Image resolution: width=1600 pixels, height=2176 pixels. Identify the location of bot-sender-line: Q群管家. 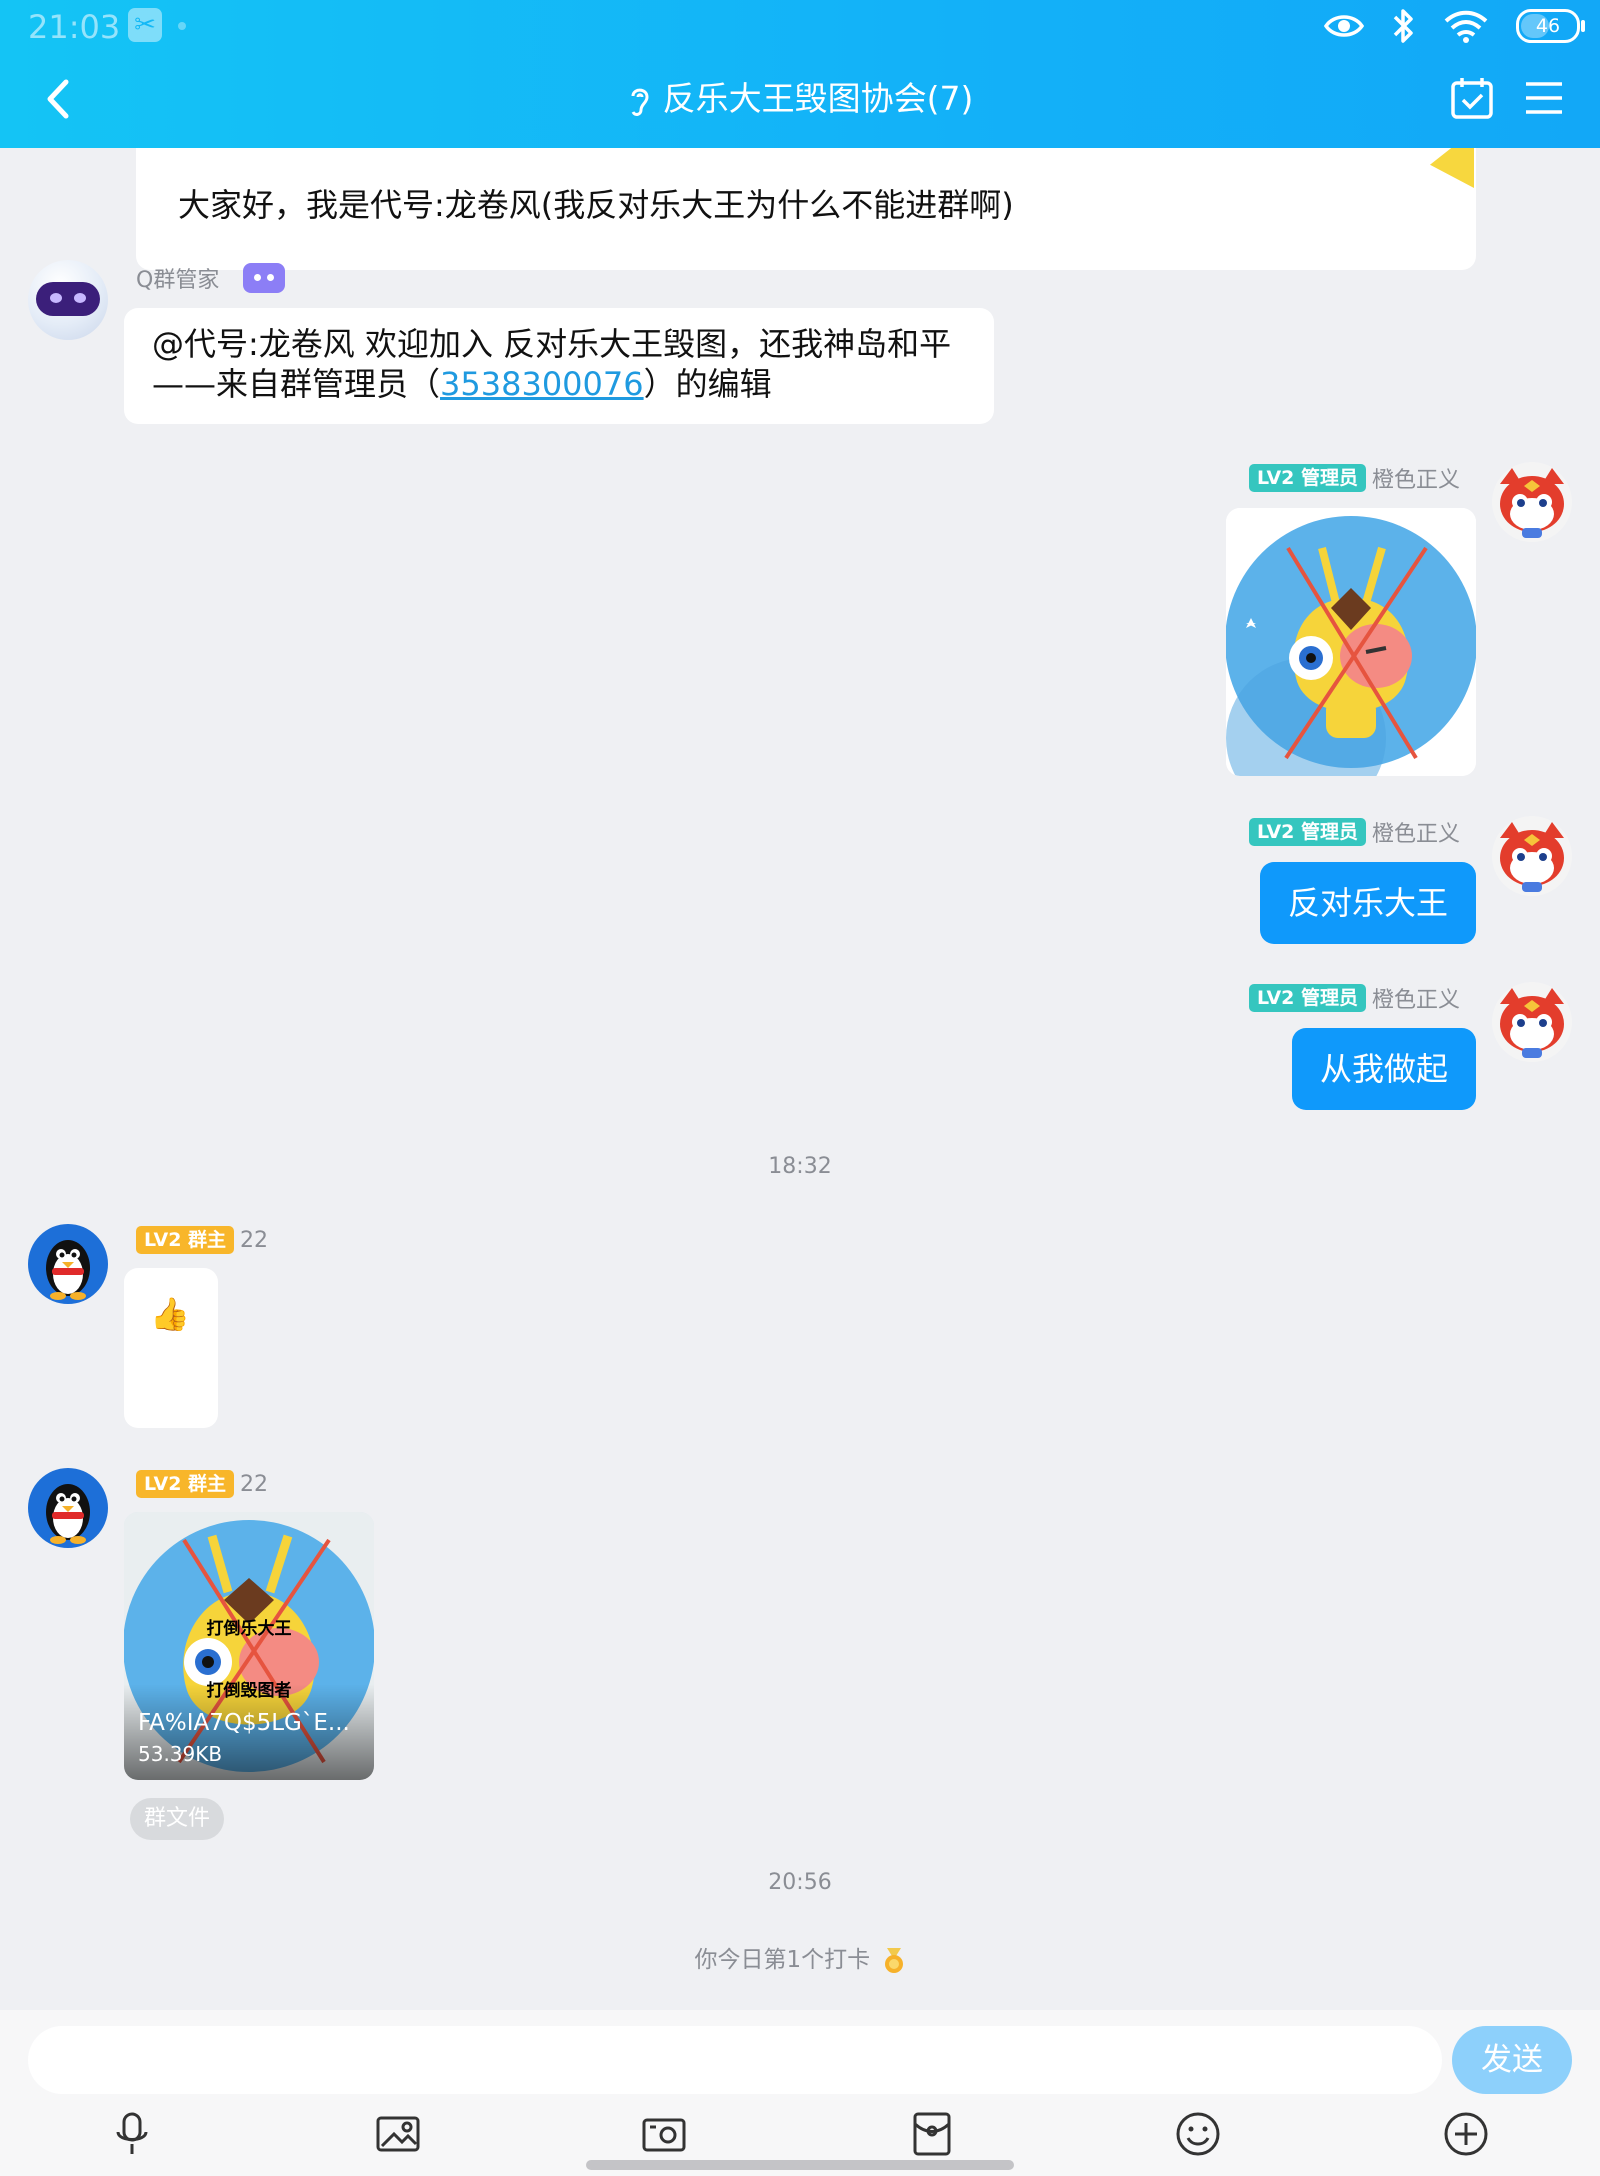
(211, 278).